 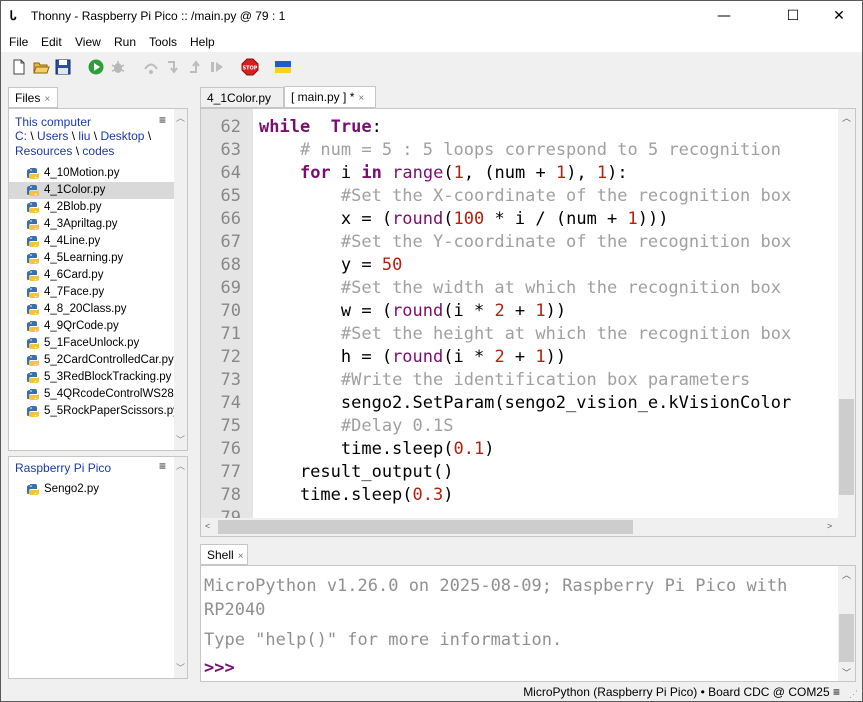 I want to click on code-line: result_output(), so click(x=356, y=472).